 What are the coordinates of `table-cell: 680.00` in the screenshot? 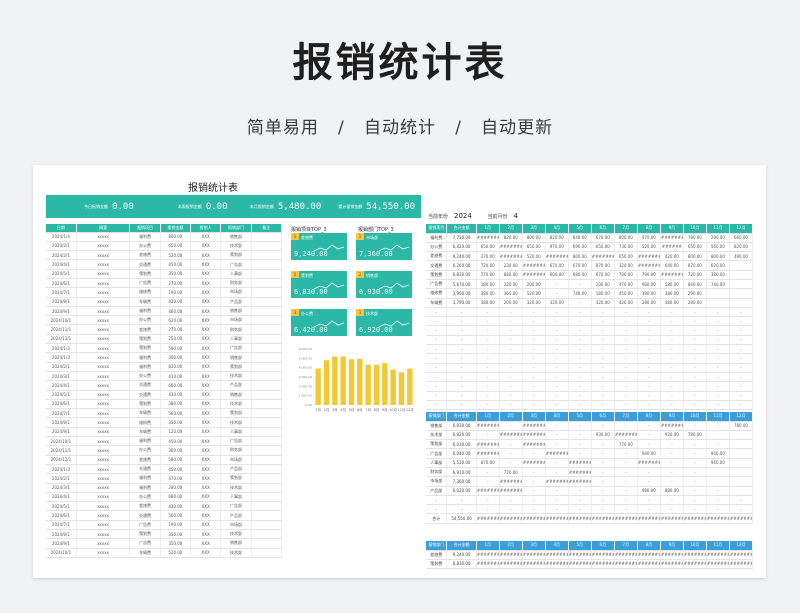 It's located at (580, 275).